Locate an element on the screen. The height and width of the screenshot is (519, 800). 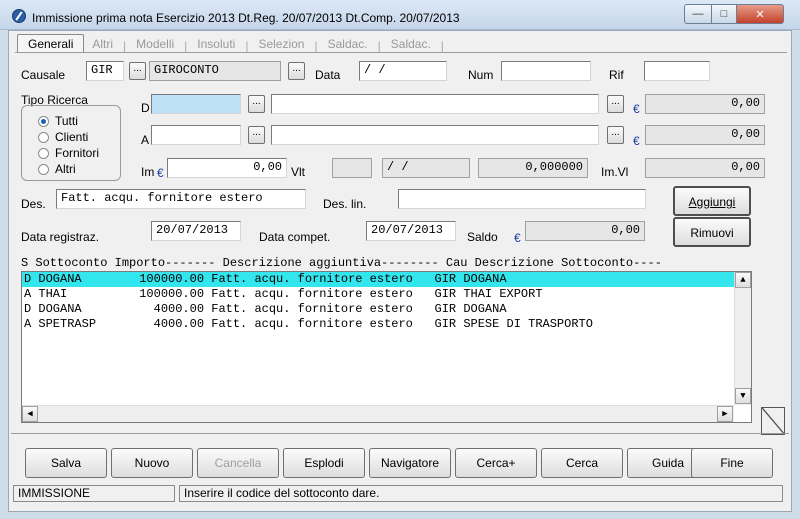
causale-code-field: GIR is located at coordinates (105, 71).